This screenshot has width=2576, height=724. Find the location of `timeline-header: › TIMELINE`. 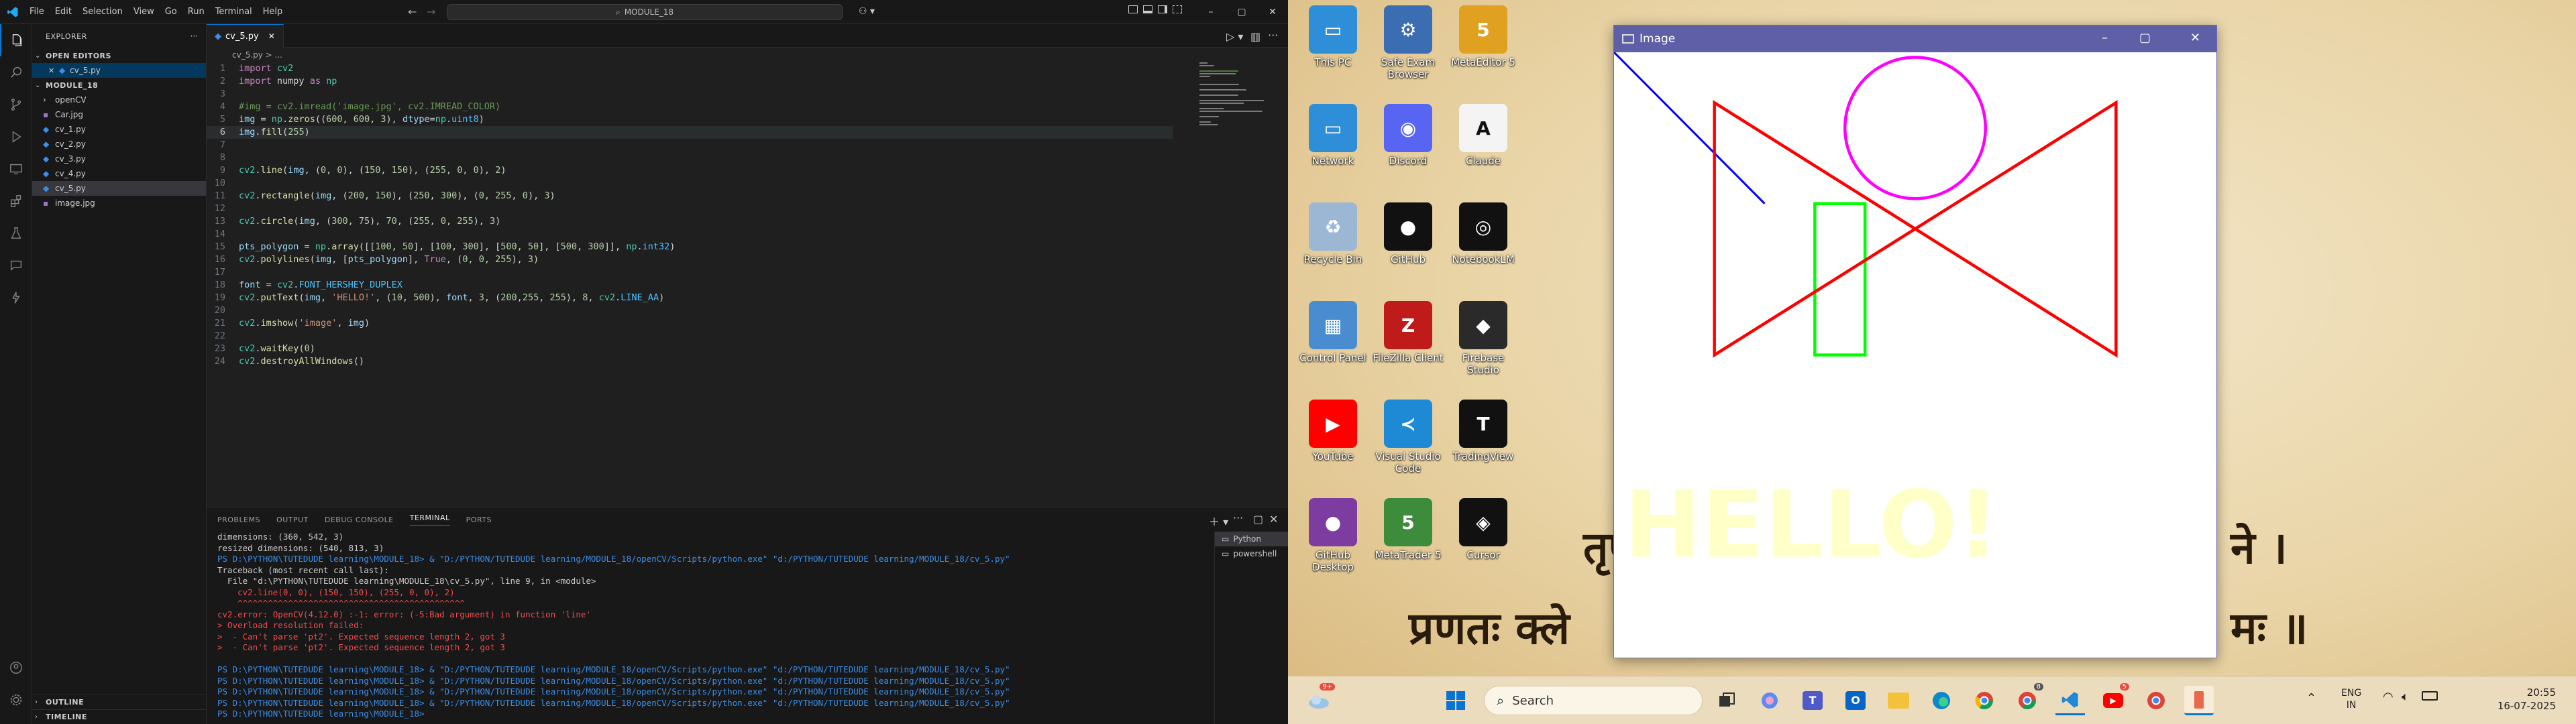

timeline-header: › TIMELINE is located at coordinates (119, 717).